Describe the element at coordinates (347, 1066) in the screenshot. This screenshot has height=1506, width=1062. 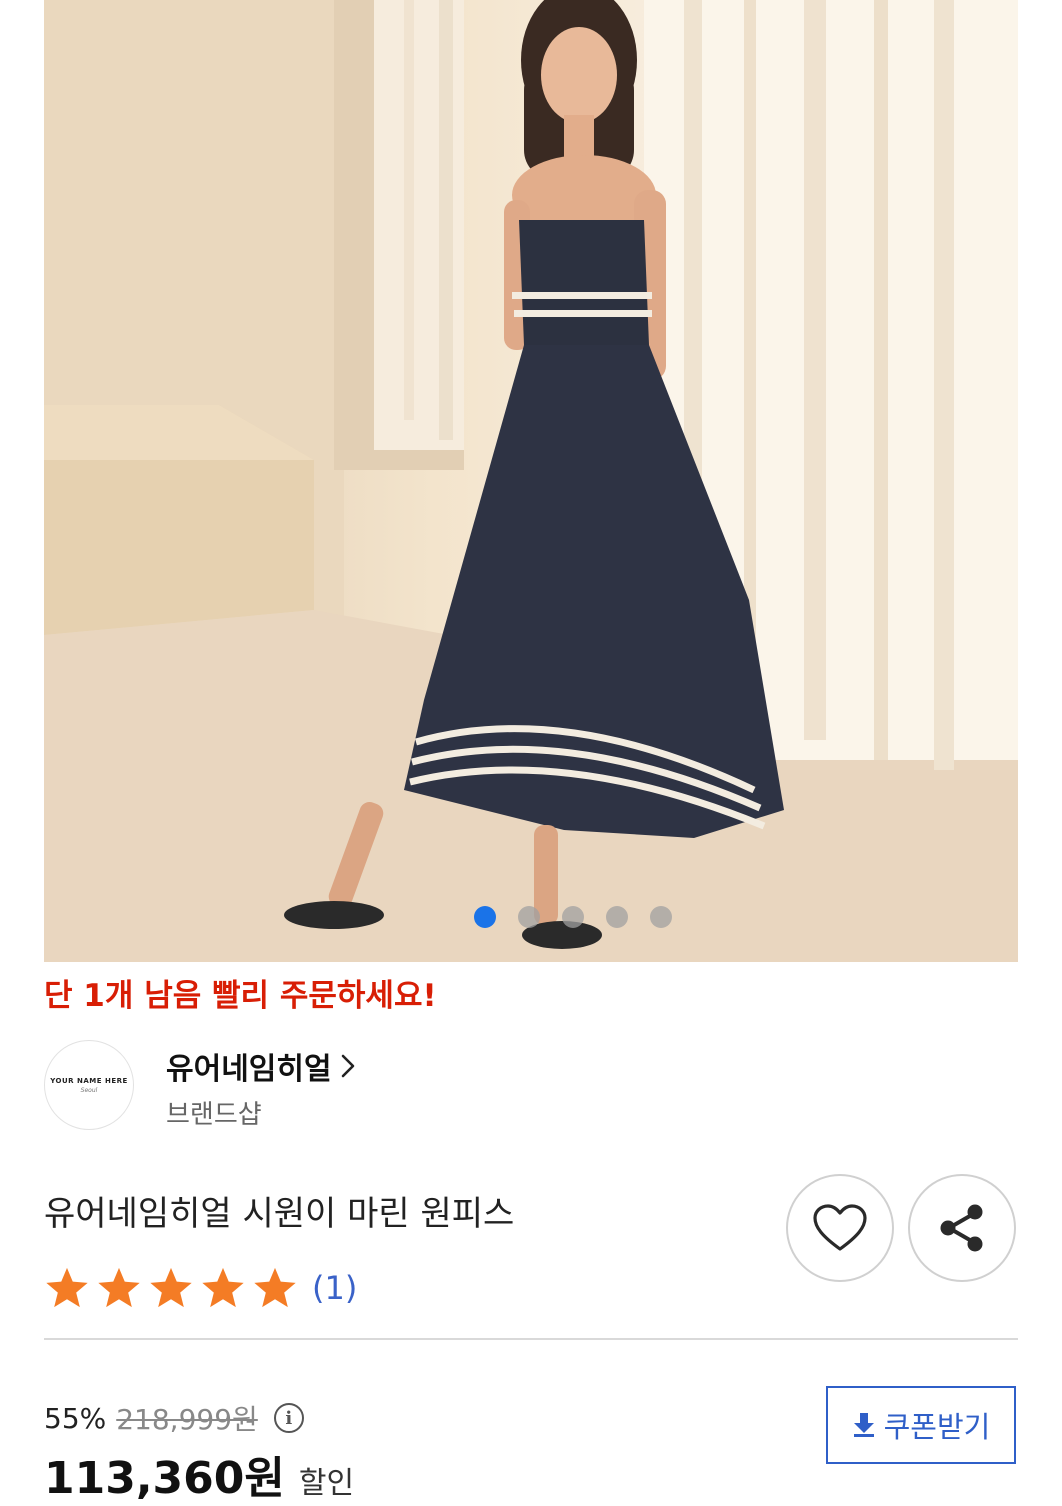
I see `chevron-right-icon` at that location.